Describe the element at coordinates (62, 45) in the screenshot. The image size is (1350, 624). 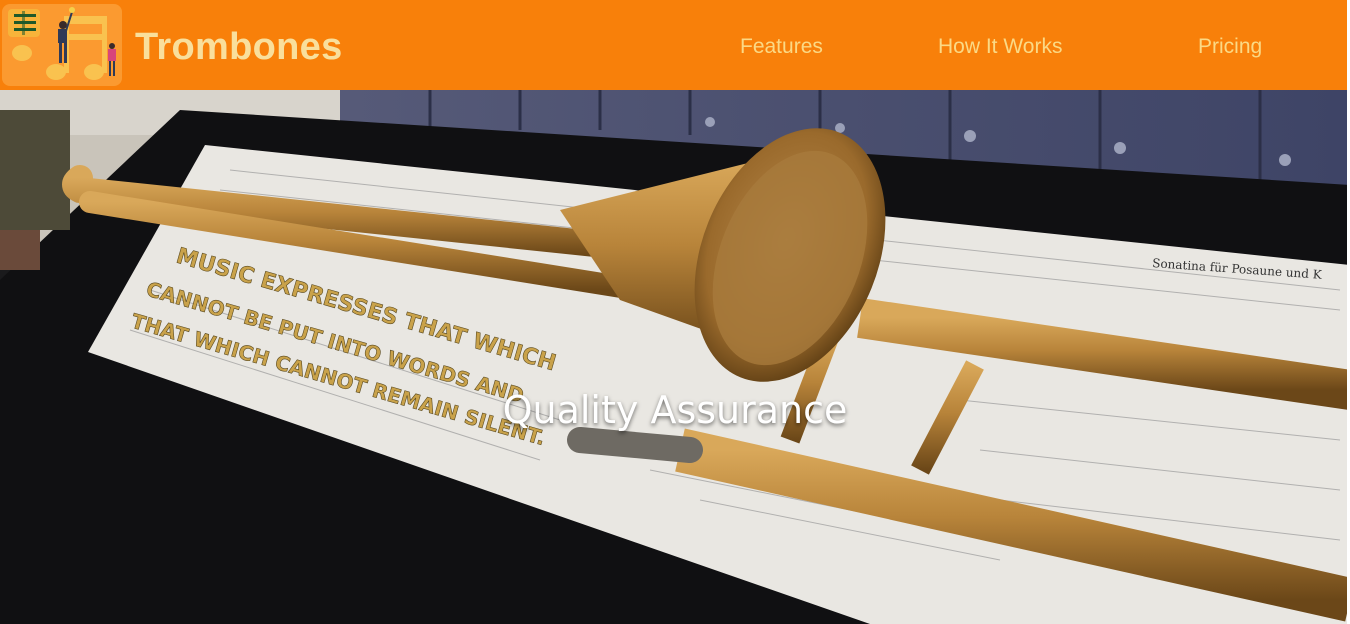
I see `brand-logo` at that location.